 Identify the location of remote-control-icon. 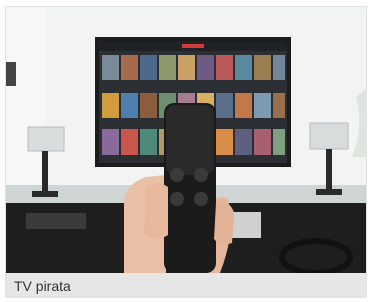
(190, 188).